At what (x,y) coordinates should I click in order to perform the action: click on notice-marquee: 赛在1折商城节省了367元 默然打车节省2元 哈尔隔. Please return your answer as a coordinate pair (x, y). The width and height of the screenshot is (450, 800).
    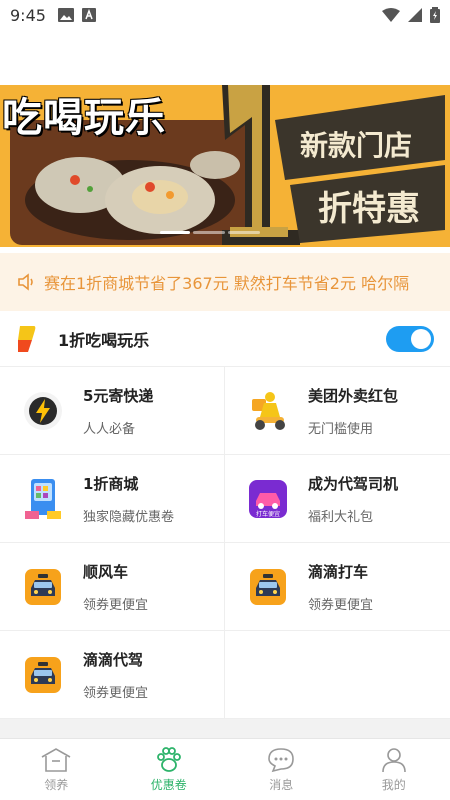
    Looking at the image, I should click on (225, 282).